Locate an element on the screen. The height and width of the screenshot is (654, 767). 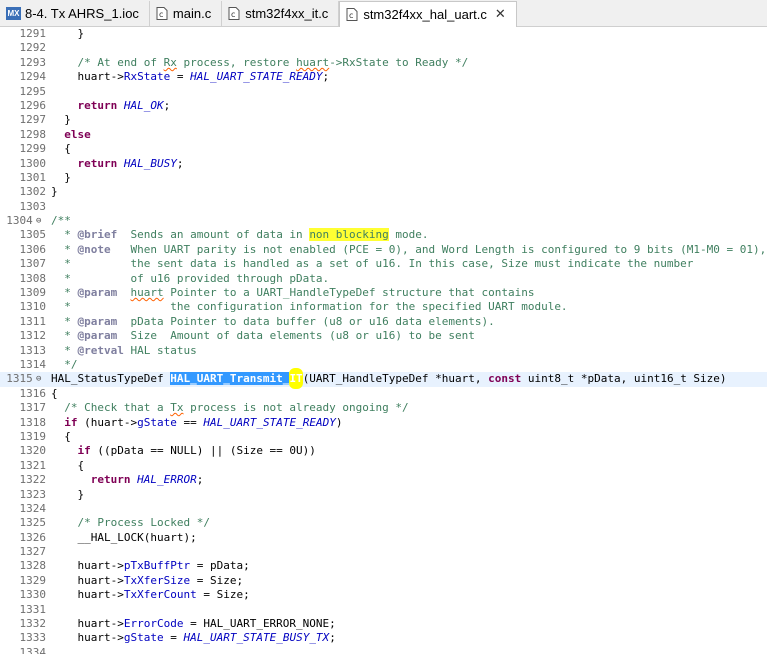
line-number: 1309 is located at coordinates (33, 293).